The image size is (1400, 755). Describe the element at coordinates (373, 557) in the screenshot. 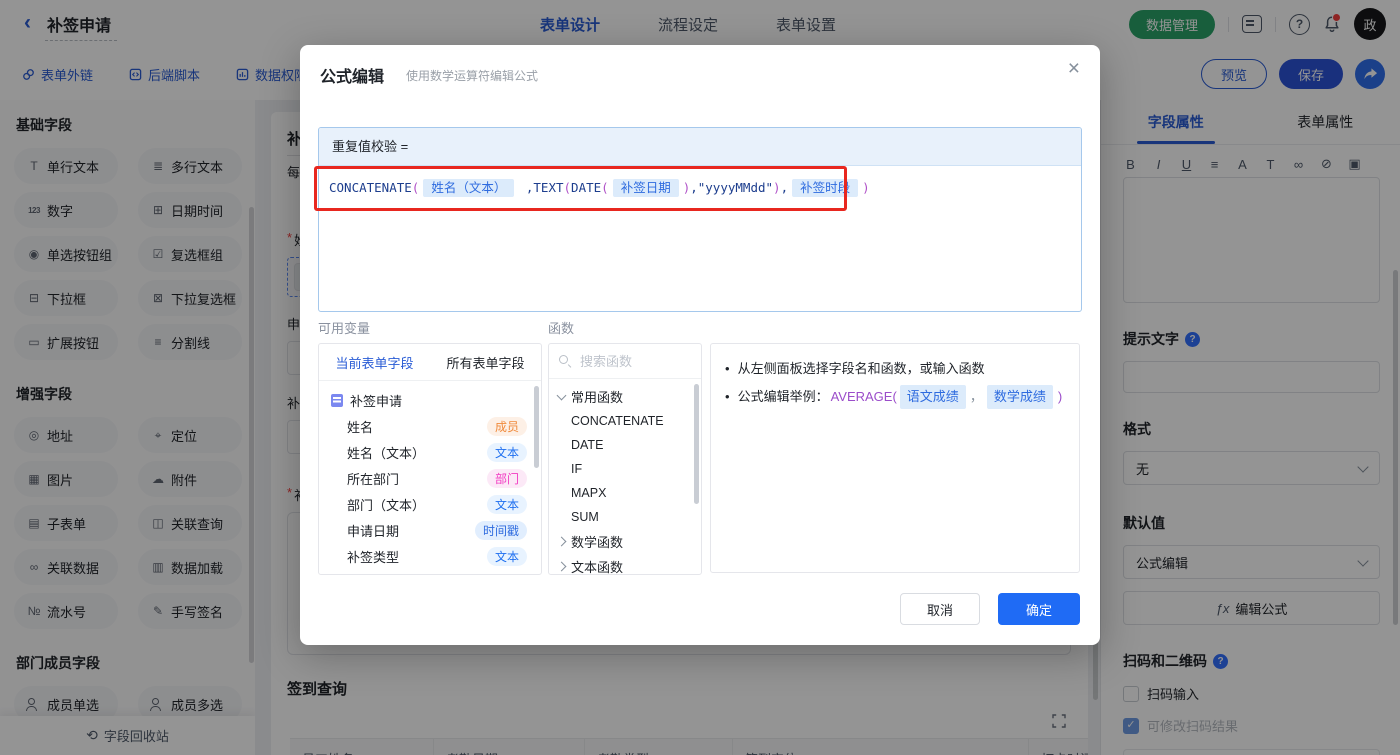

I see `variable-name: 补签类型` at that location.